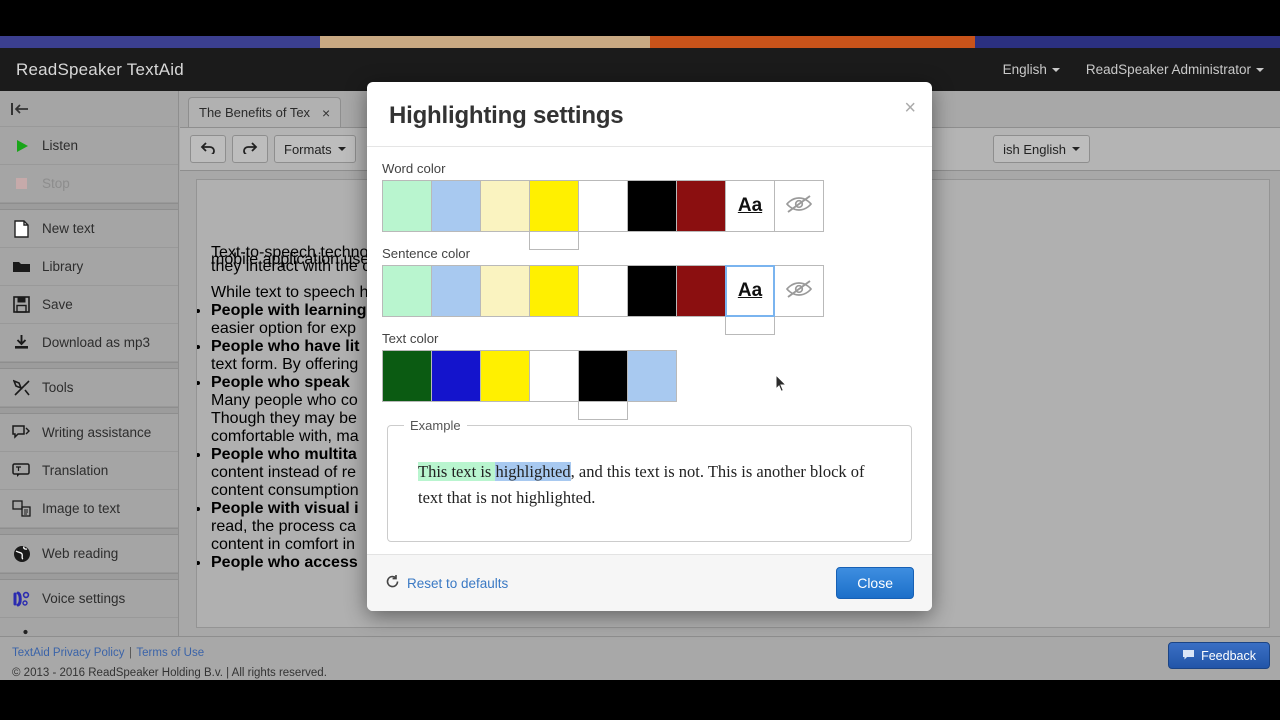 The image size is (1280, 720). Describe the element at coordinates (458, 583) in the screenshot. I see `reset-label: Reset to defaults` at that location.